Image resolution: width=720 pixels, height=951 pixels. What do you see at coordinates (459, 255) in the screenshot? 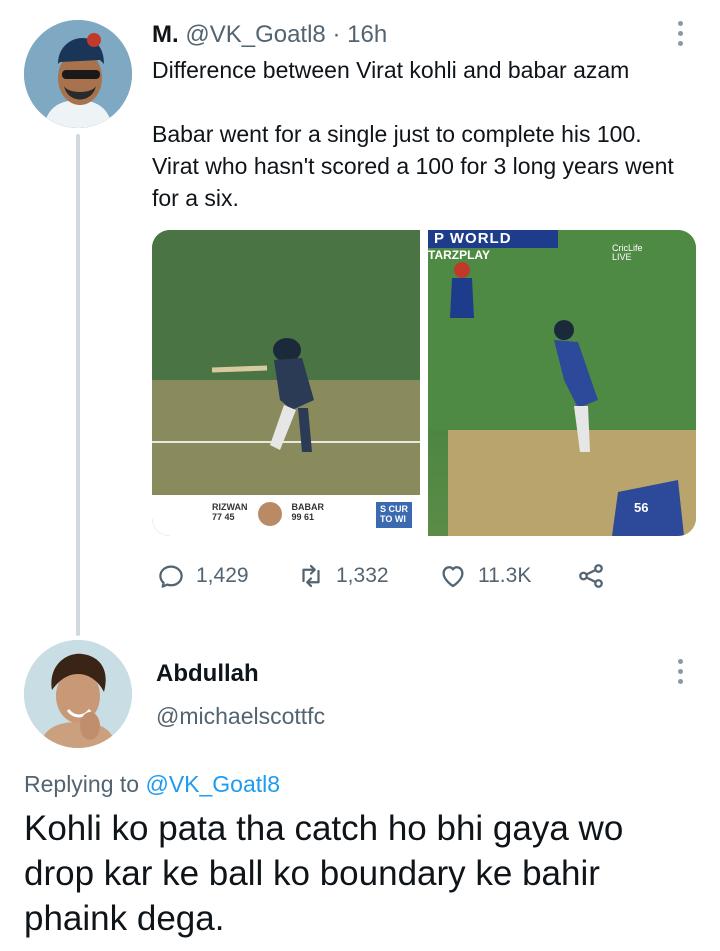
I see `banner-sponsor: TARZPLAY` at bounding box center [459, 255].